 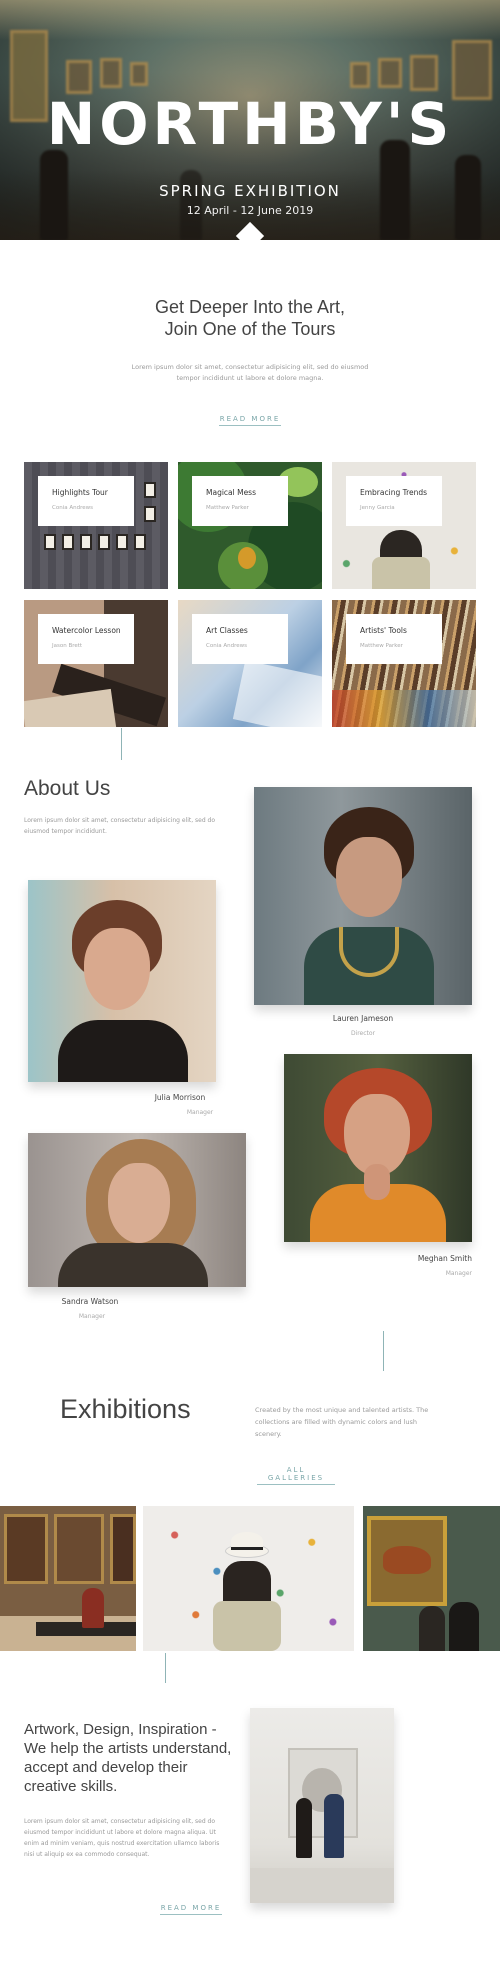 I want to click on tour-title: Artists' Tools, so click(x=383, y=630).